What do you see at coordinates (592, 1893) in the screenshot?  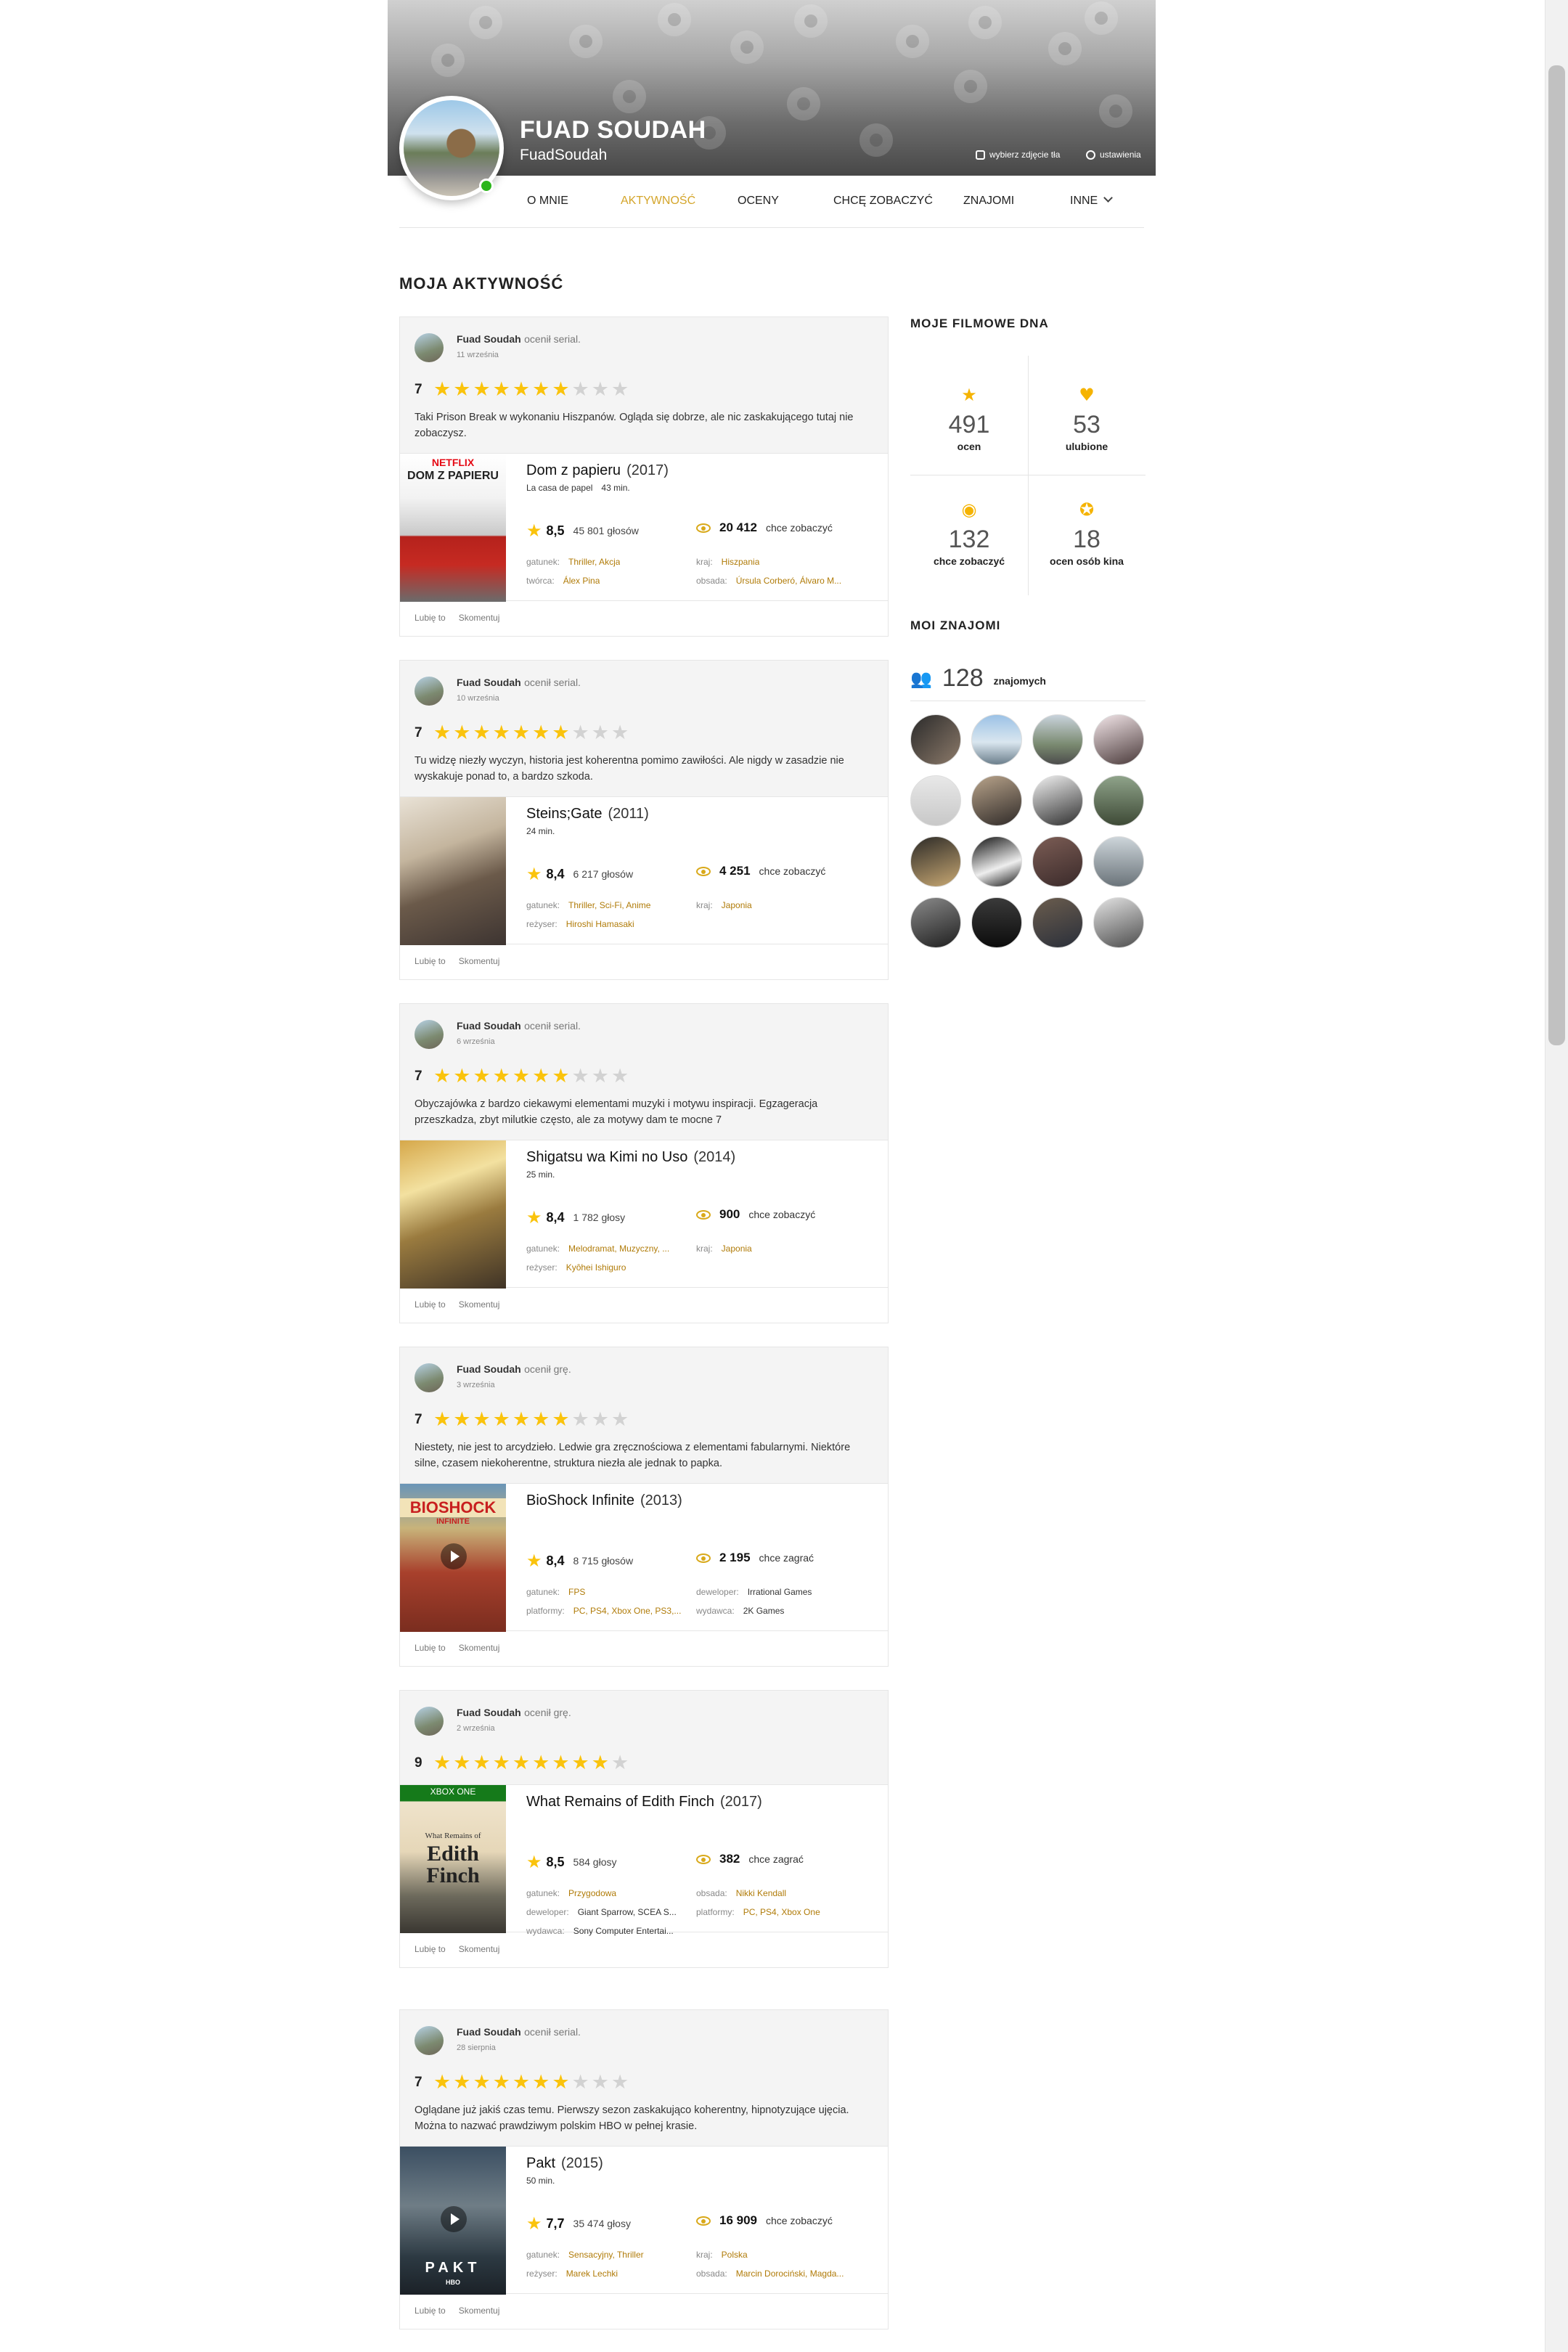 I see `meta-value: Przygodowa` at bounding box center [592, 1893].